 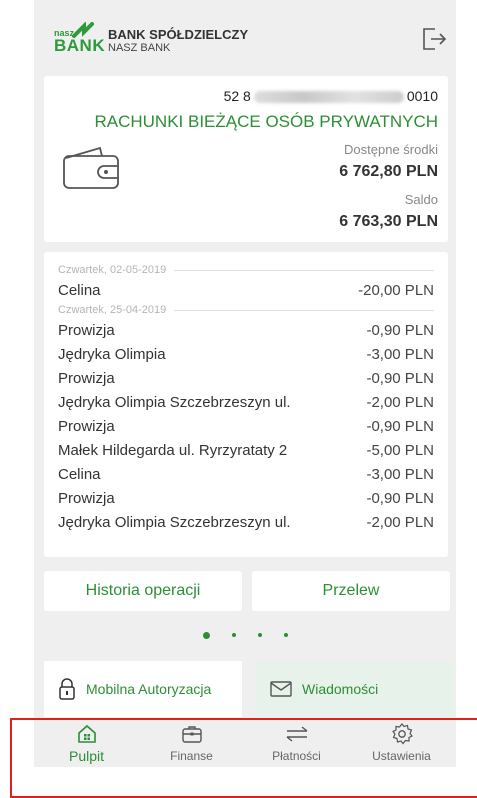 What do you see at coordinates (91, 167) in the screenshot?
I see `wallet-icon` at bounding box center [91, 167].